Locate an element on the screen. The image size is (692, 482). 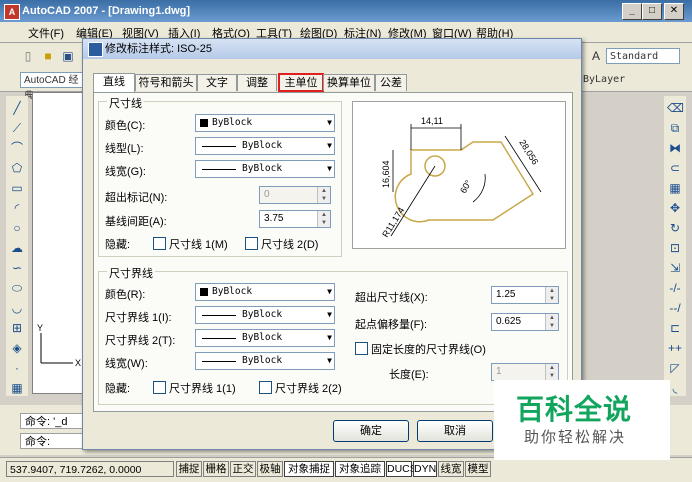
circle-icon: ○ is located at coordinates (17, 228).